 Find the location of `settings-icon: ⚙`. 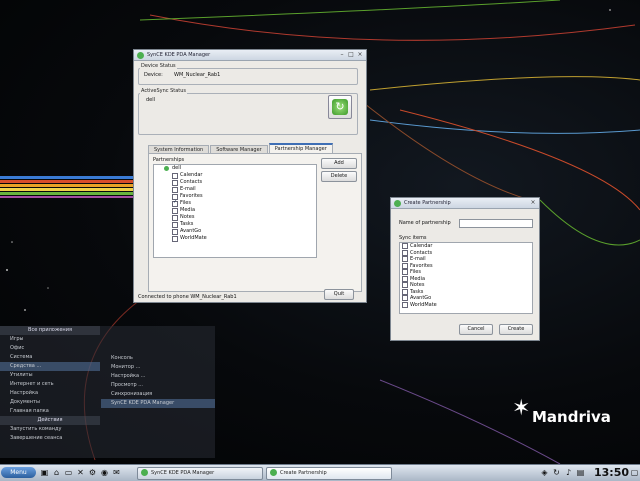

settings-icon: ⚙ is located at coordinates (92, 472).